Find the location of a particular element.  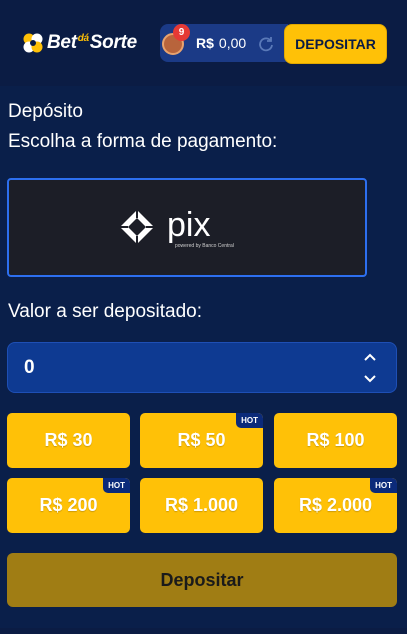

currency-symbol: R$ is located at coordinates (205, 43).